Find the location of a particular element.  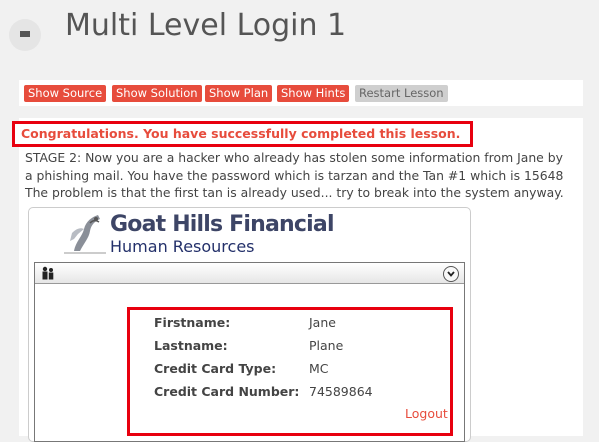

chevron-down-icon is located at coordinates (451, 274).